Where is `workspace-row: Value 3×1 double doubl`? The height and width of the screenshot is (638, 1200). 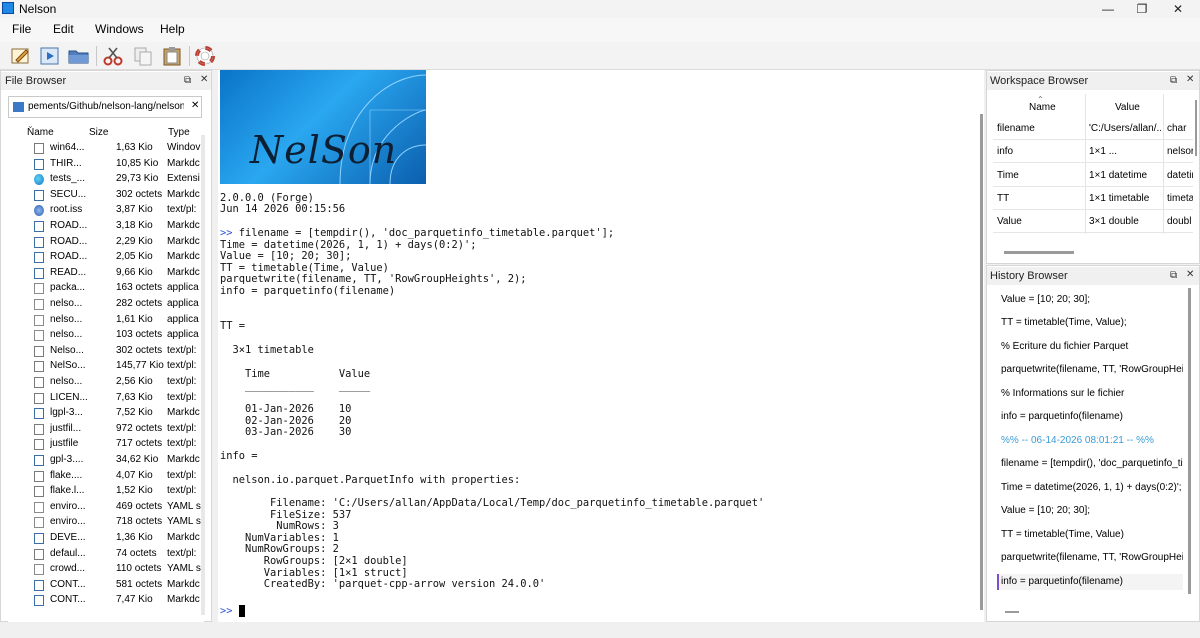
workspace-row: Value 3×1 double doubl is located at coordinates (1093, 222).